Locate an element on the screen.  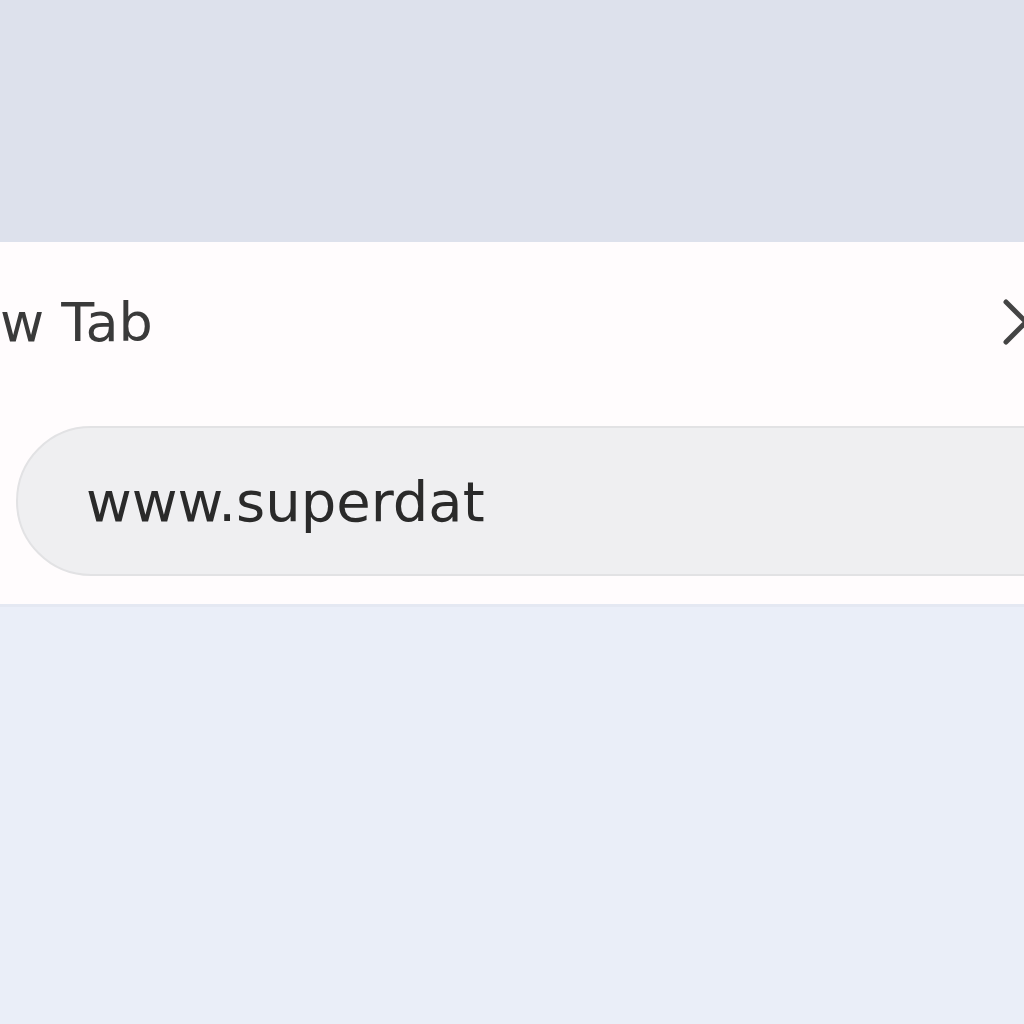
address-field: www.superdat is located at coordinates (520, 501).